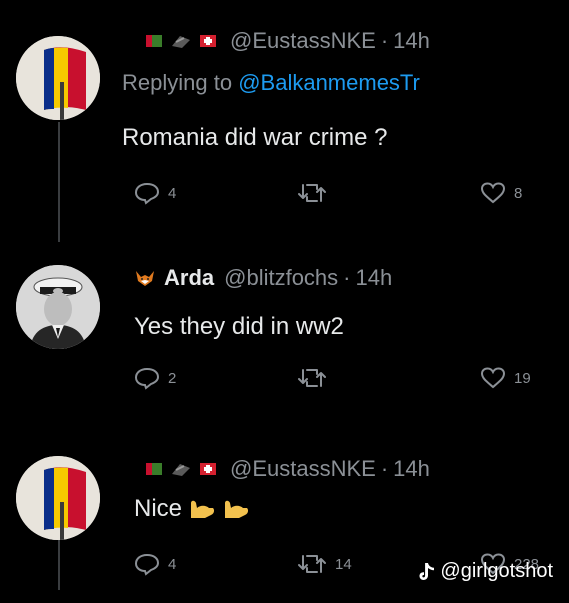 This screenshot has width=569, height=603. Describe the element at coordinates (145, 278) in the screenshot. I see `fox-emoji-icon` at that location.